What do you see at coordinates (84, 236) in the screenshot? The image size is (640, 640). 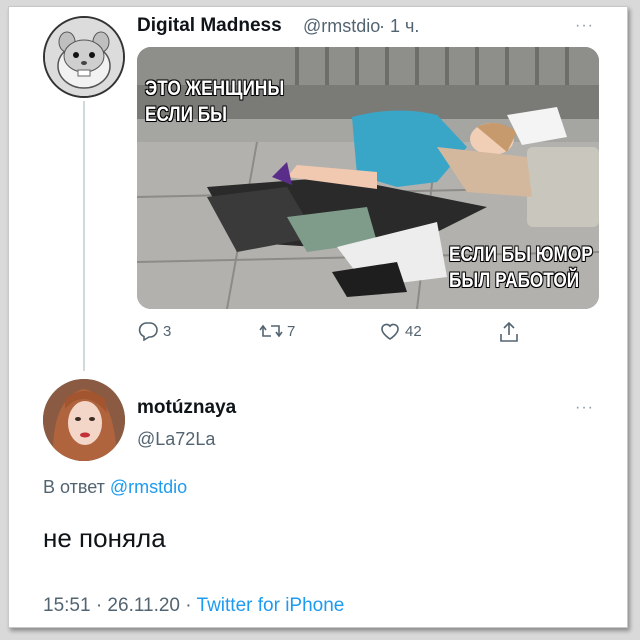 I see `thread-connector` at bounding box center [84, 236].